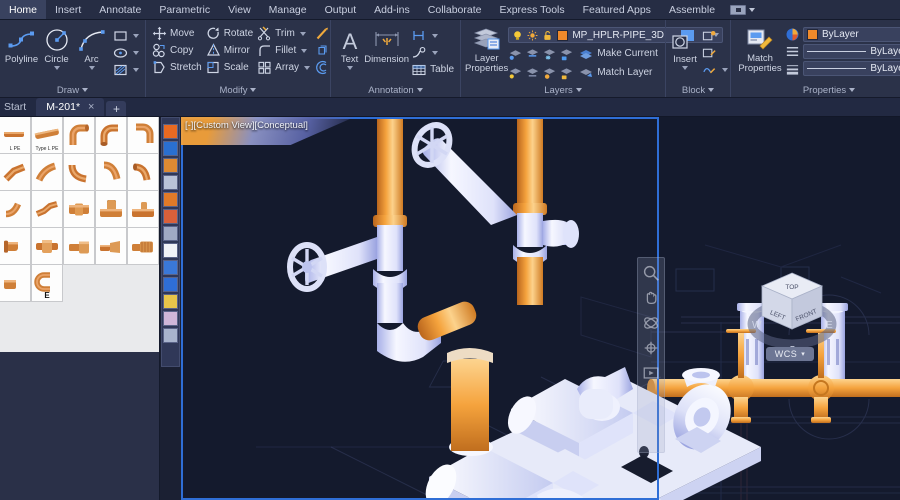 Image resolution: width=900 pixels, height=500 pixels. Describe the element at coordinates (18, 107) in the screenshot. I see `document-tab-start: Start` at that location.